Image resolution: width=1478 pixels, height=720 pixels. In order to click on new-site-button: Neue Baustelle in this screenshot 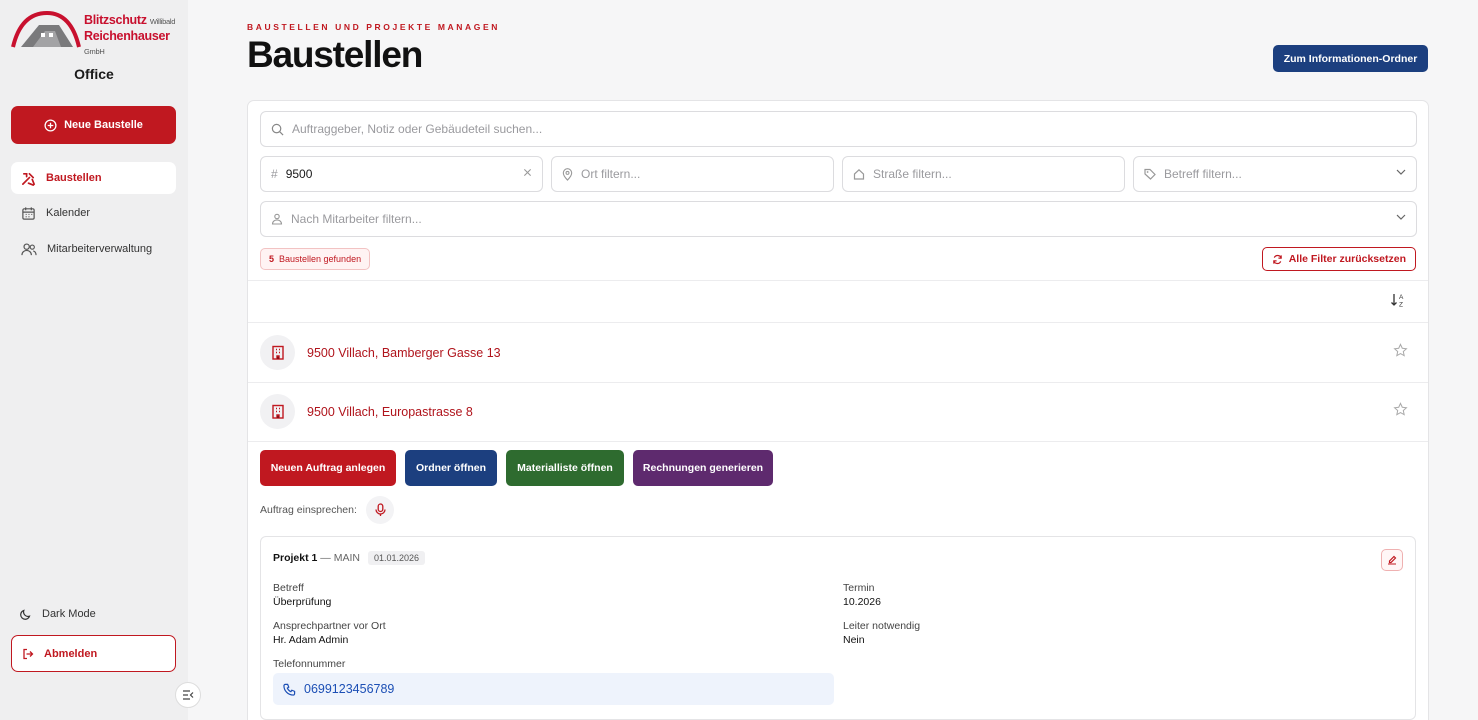, I will do `click(93, 125)`.